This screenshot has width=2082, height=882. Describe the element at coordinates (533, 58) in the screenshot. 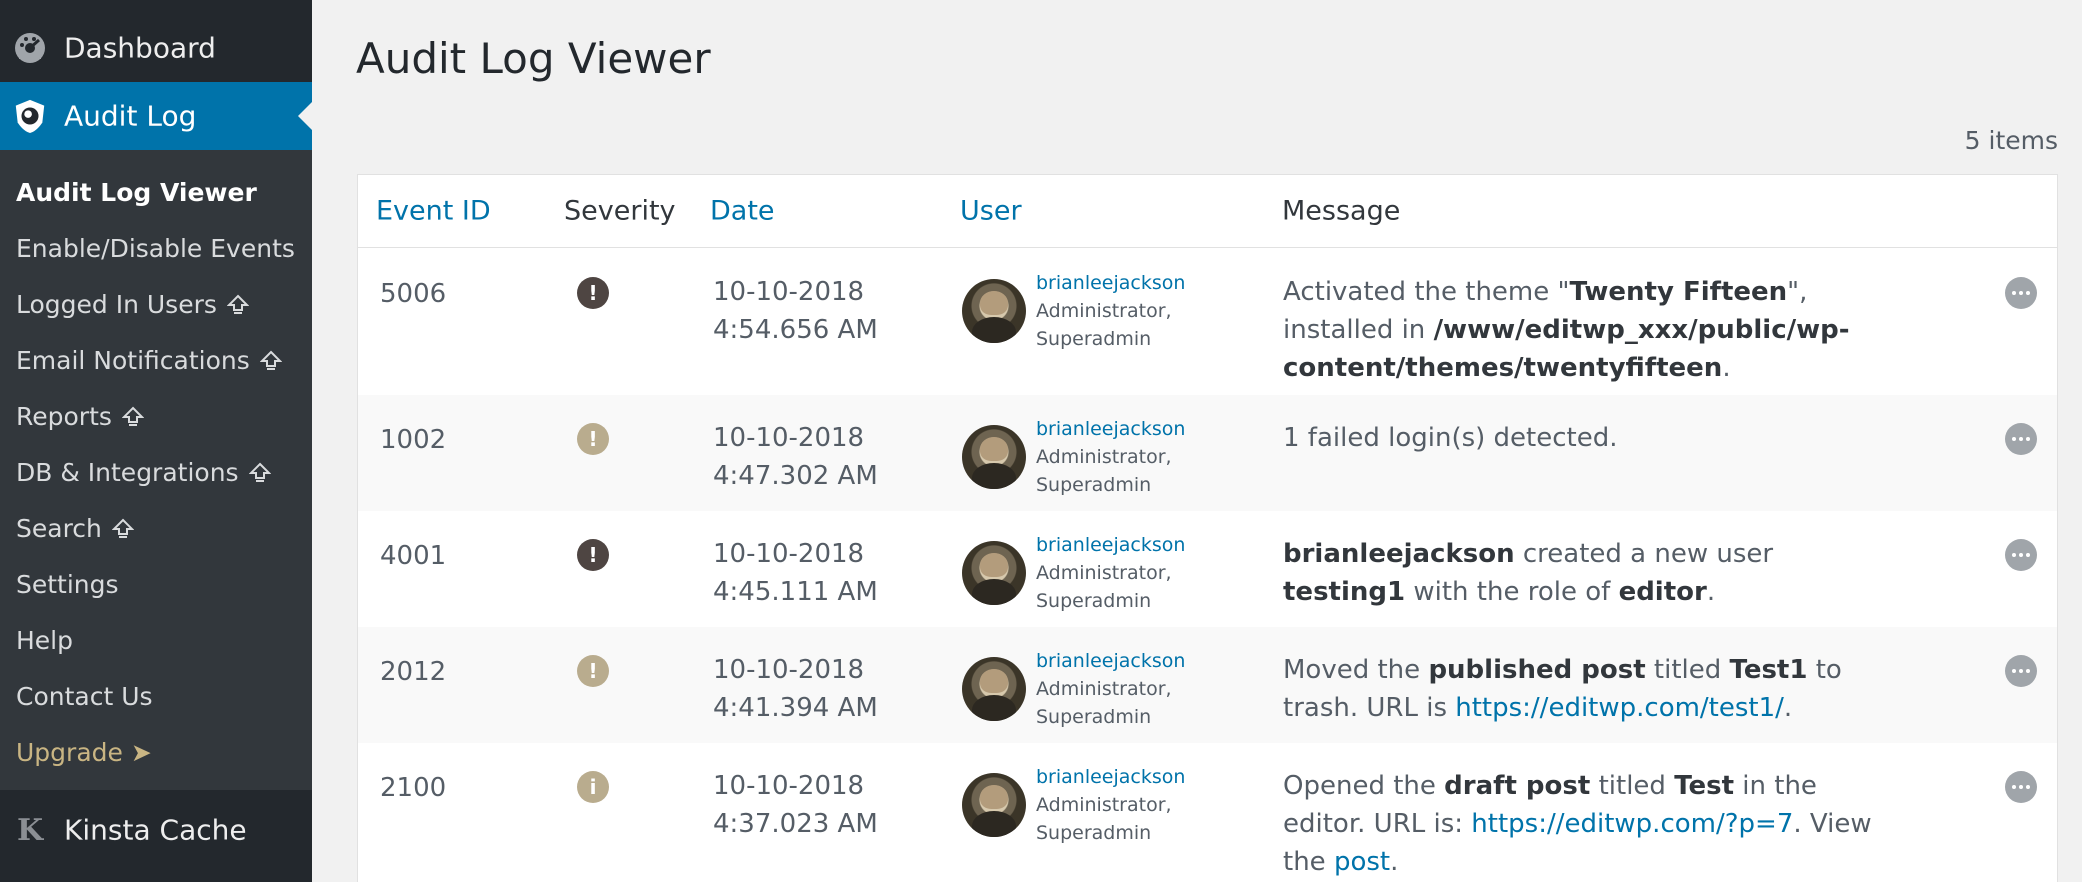

I see `page-title: Audit Log Viewer` at that location.